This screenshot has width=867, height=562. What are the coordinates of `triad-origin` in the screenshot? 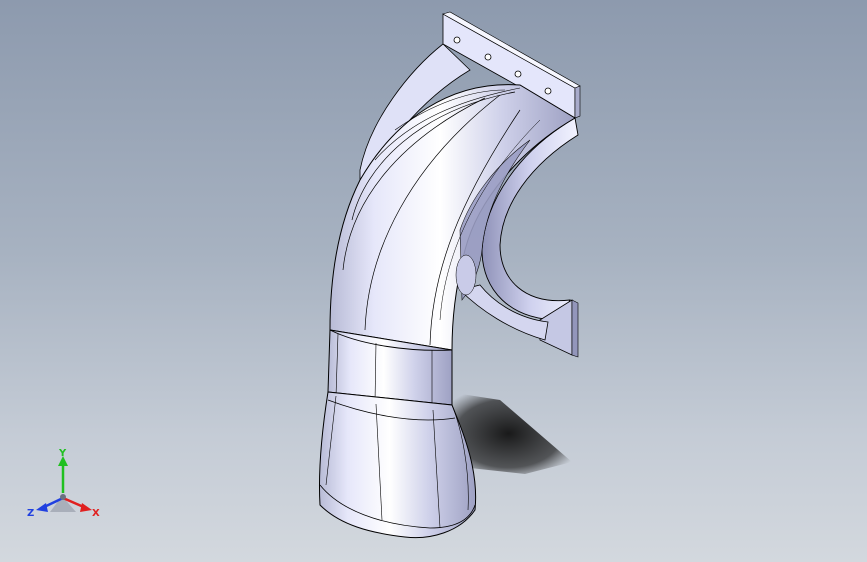 It's located at (63, 497).